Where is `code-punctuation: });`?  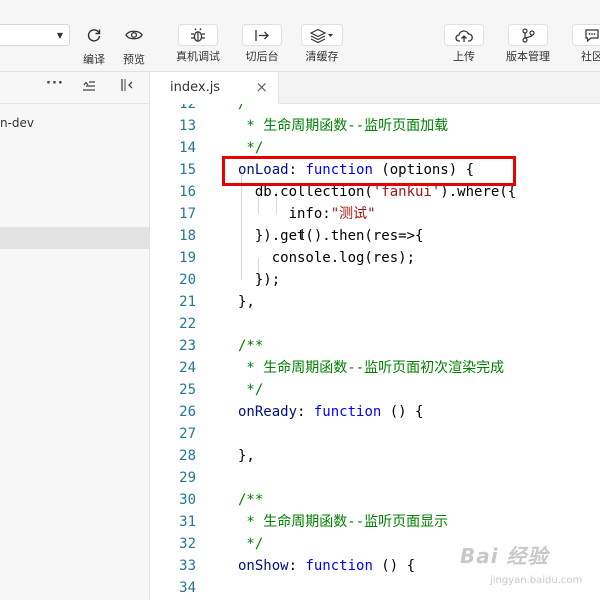
code-punctuation: }); is located at coordinates (259, 280).